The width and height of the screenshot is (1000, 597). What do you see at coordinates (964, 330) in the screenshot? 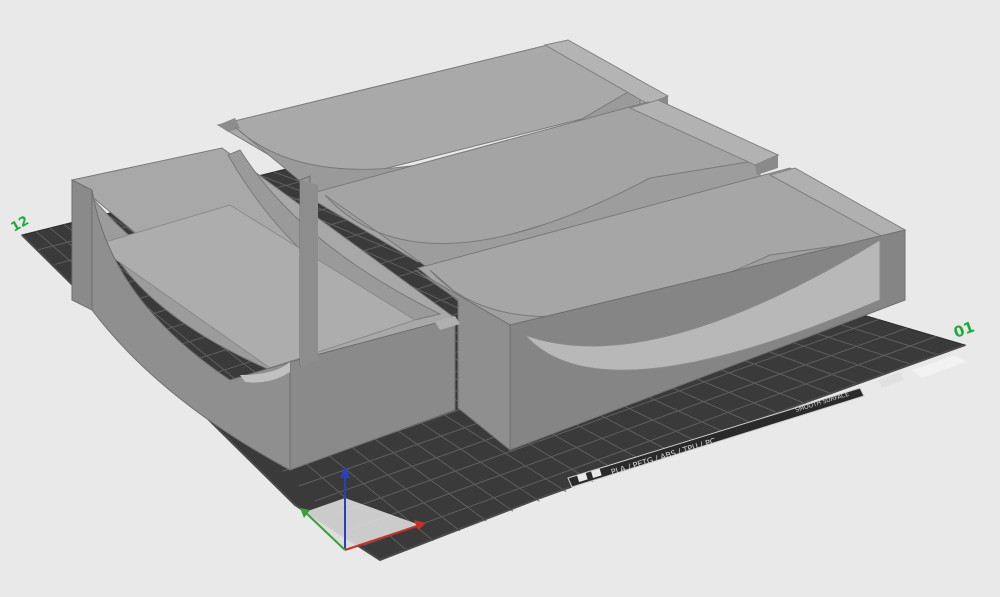
I see `bed-label-x: 01` at bounding box center [964, 330].